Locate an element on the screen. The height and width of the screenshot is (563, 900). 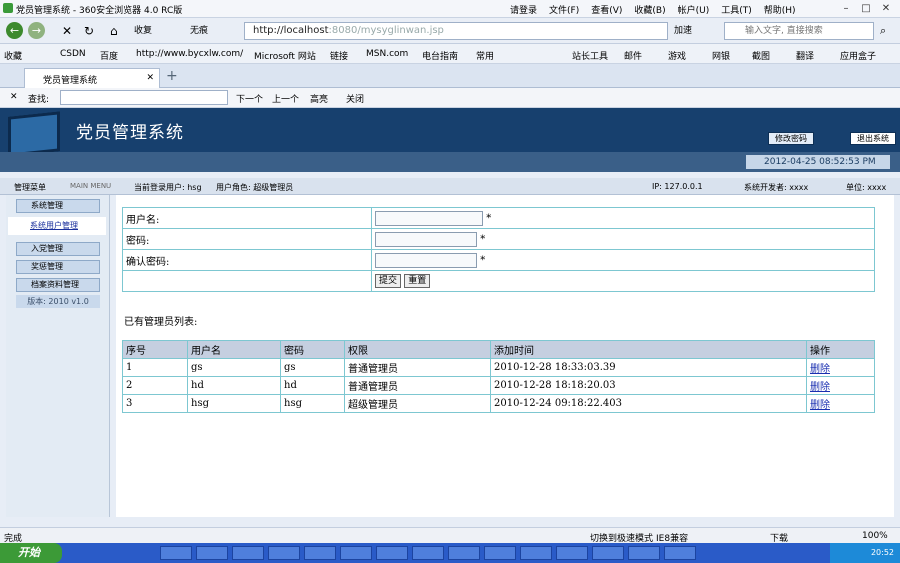
close-tab-icon: ✕ is located at coordinates (150, 78).